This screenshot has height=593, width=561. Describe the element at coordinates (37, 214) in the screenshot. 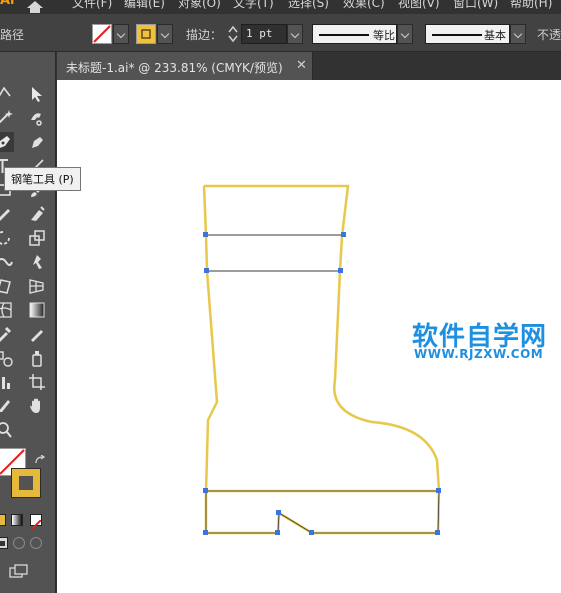

I see `eraser-tool-icon` at that location.